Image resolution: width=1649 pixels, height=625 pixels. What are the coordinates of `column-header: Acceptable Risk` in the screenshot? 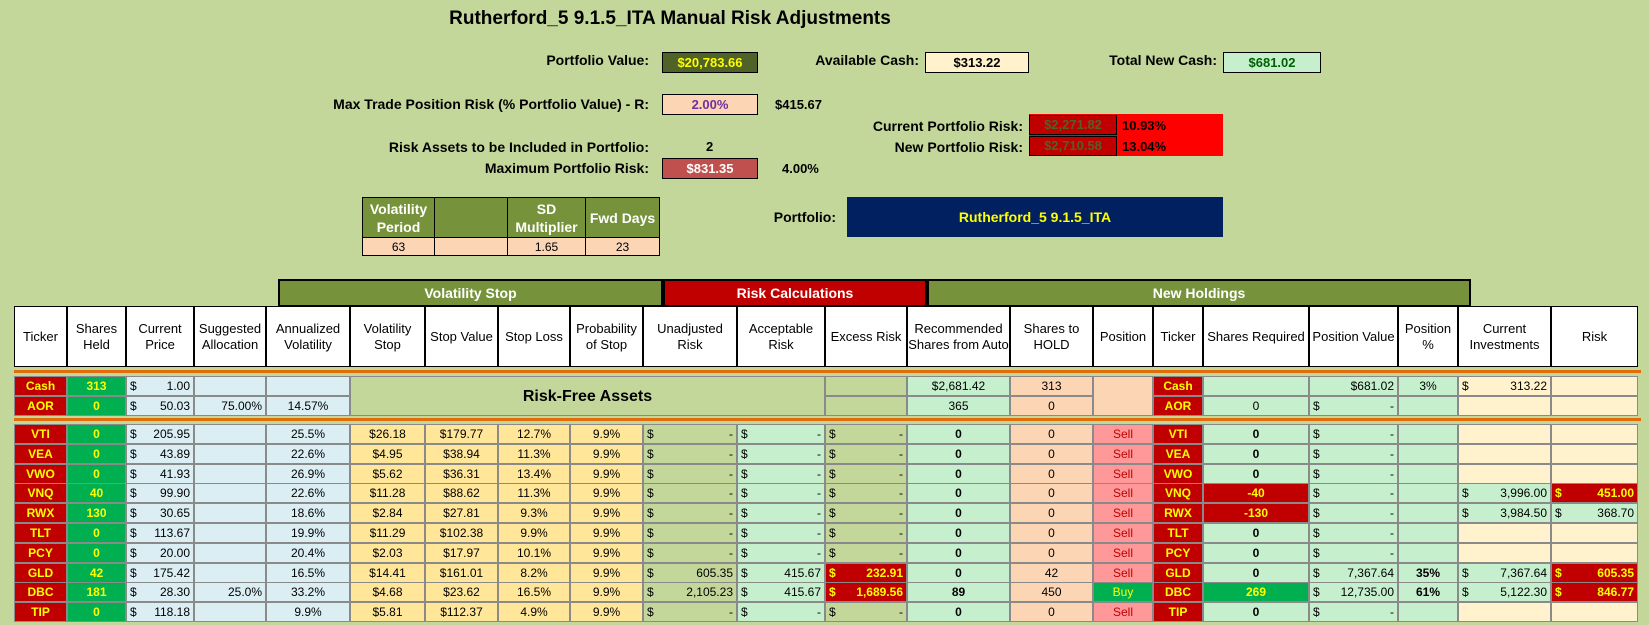 It's located at (781, 336).